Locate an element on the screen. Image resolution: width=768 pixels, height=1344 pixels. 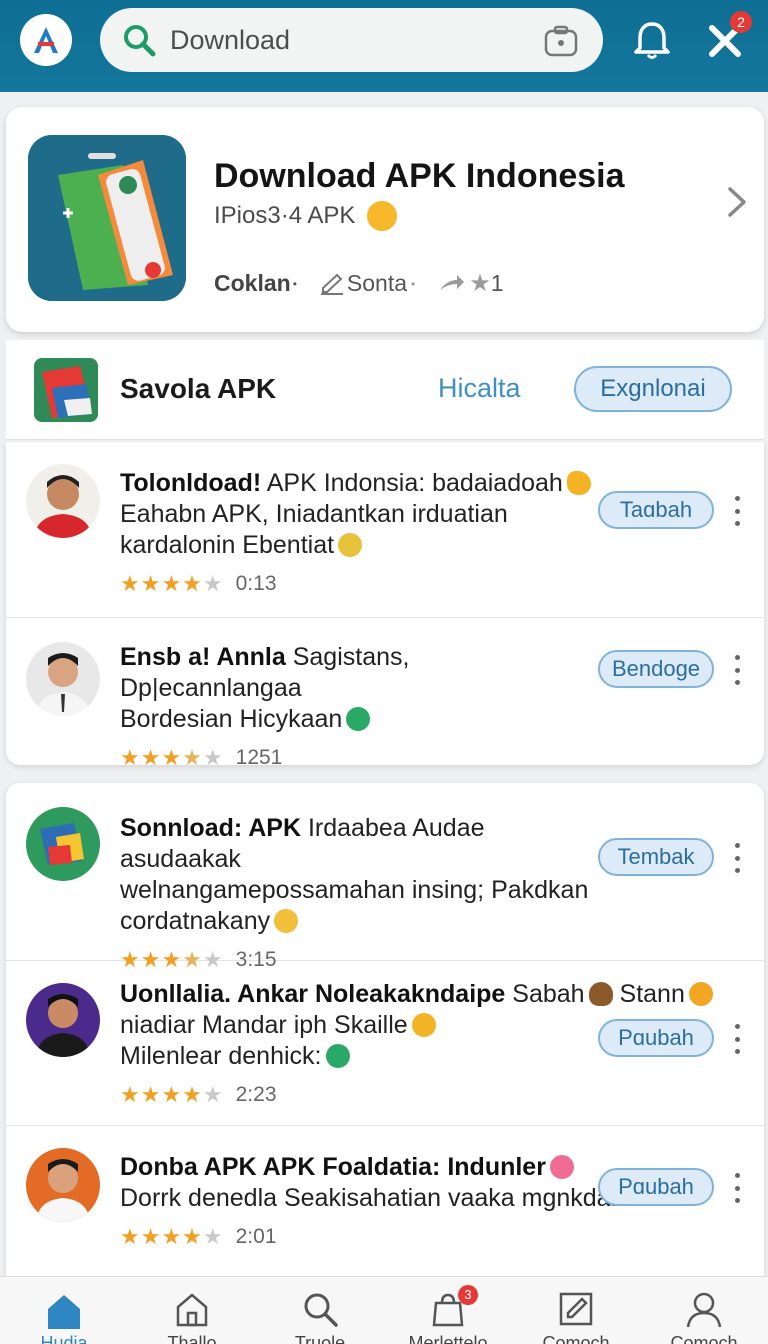
profile-icon is located at coordinates (704, 1310).